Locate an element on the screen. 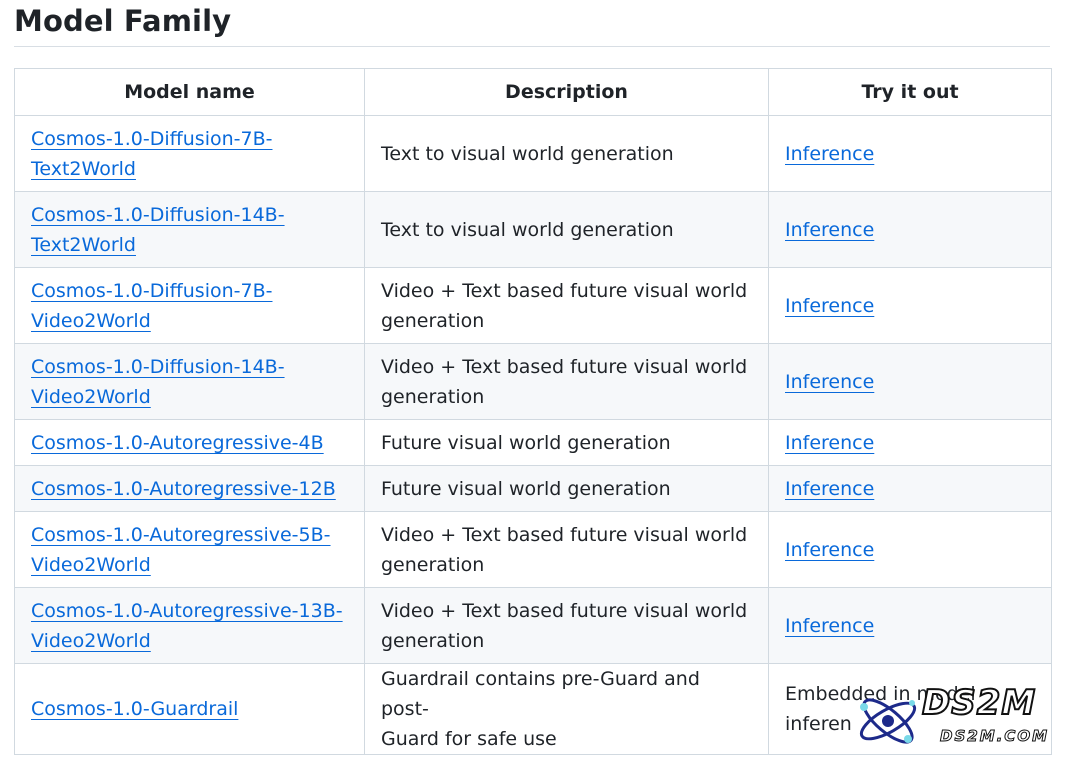 This screenshot has width=1080, height=758. model-link: Cosmos-1.0-Autoregressive-4B is located at coordinates (177, 443).